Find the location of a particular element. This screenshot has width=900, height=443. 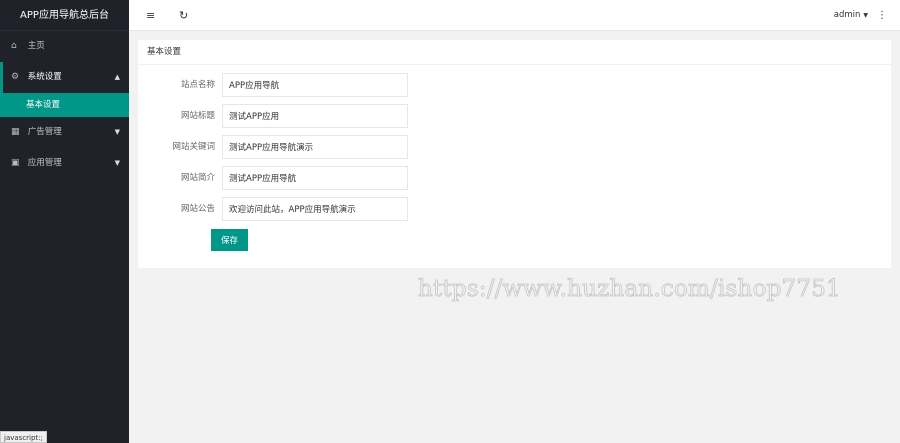

chart-icon: ▦ is located at coordinates (15, 132).